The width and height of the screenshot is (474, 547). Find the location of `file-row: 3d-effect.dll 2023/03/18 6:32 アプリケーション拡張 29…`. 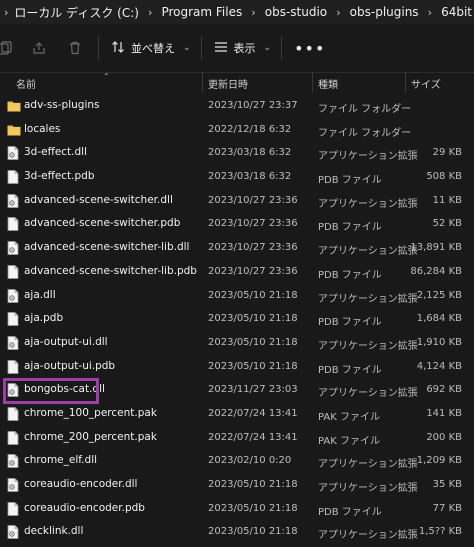

file-row: 3d-effect.dll 2023/03/18 6:32 アプリケーション拡張 29… is located at coordinates (237, 153).